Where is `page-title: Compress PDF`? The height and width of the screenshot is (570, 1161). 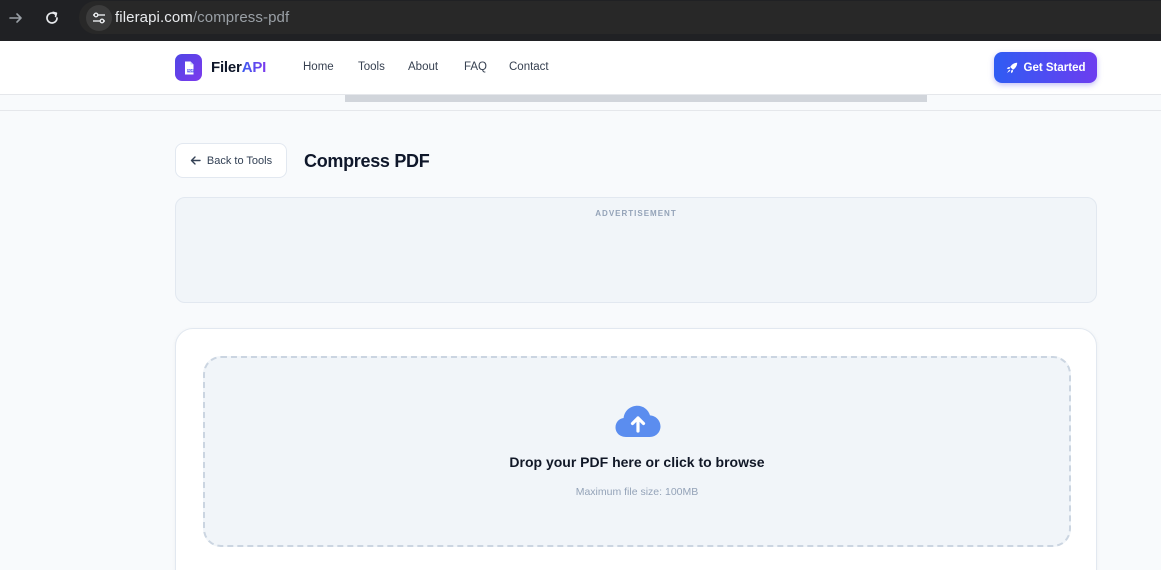
page-title: Compress PDF is located at coordinates (367, 161).